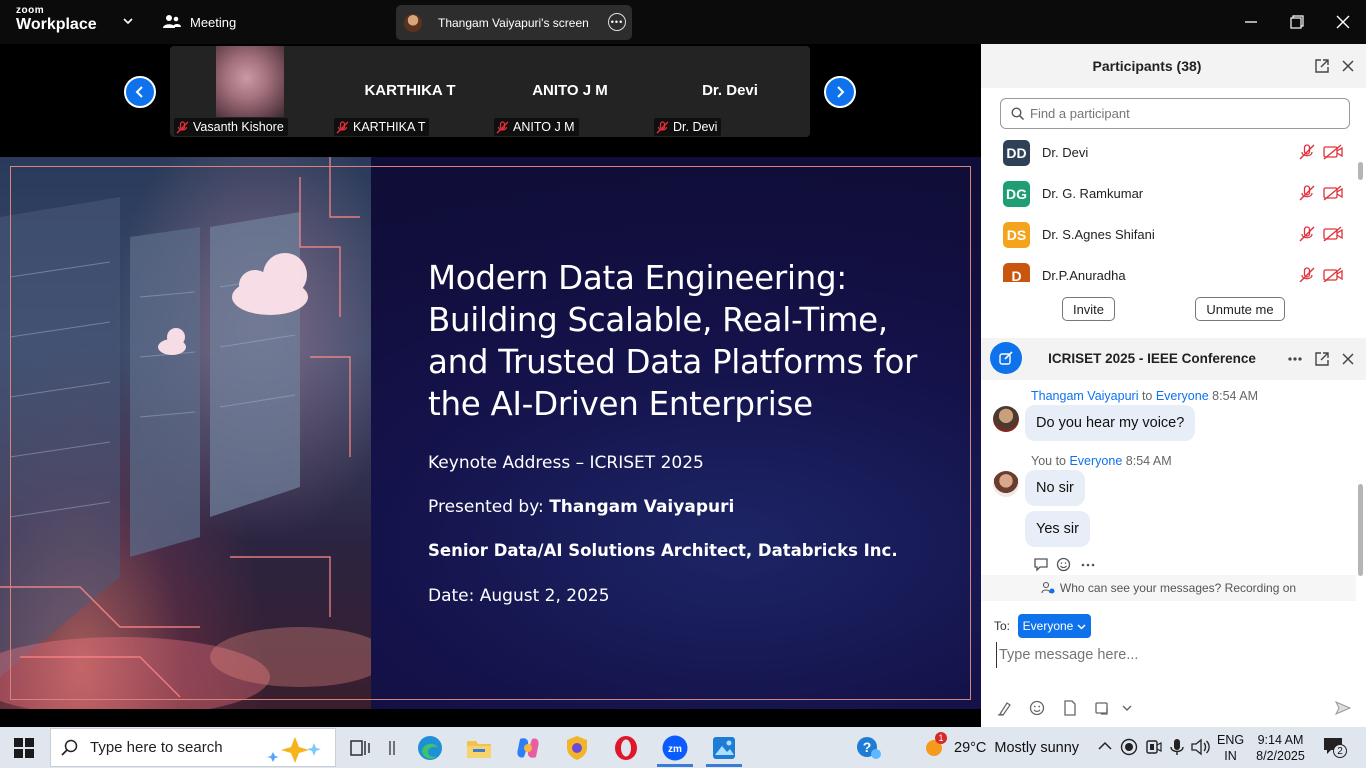 This screenshot has height=768, width=1366. Describe the element at coordinates (1322, 359) in the screenshot. I see `popout-chat-button` at that location.